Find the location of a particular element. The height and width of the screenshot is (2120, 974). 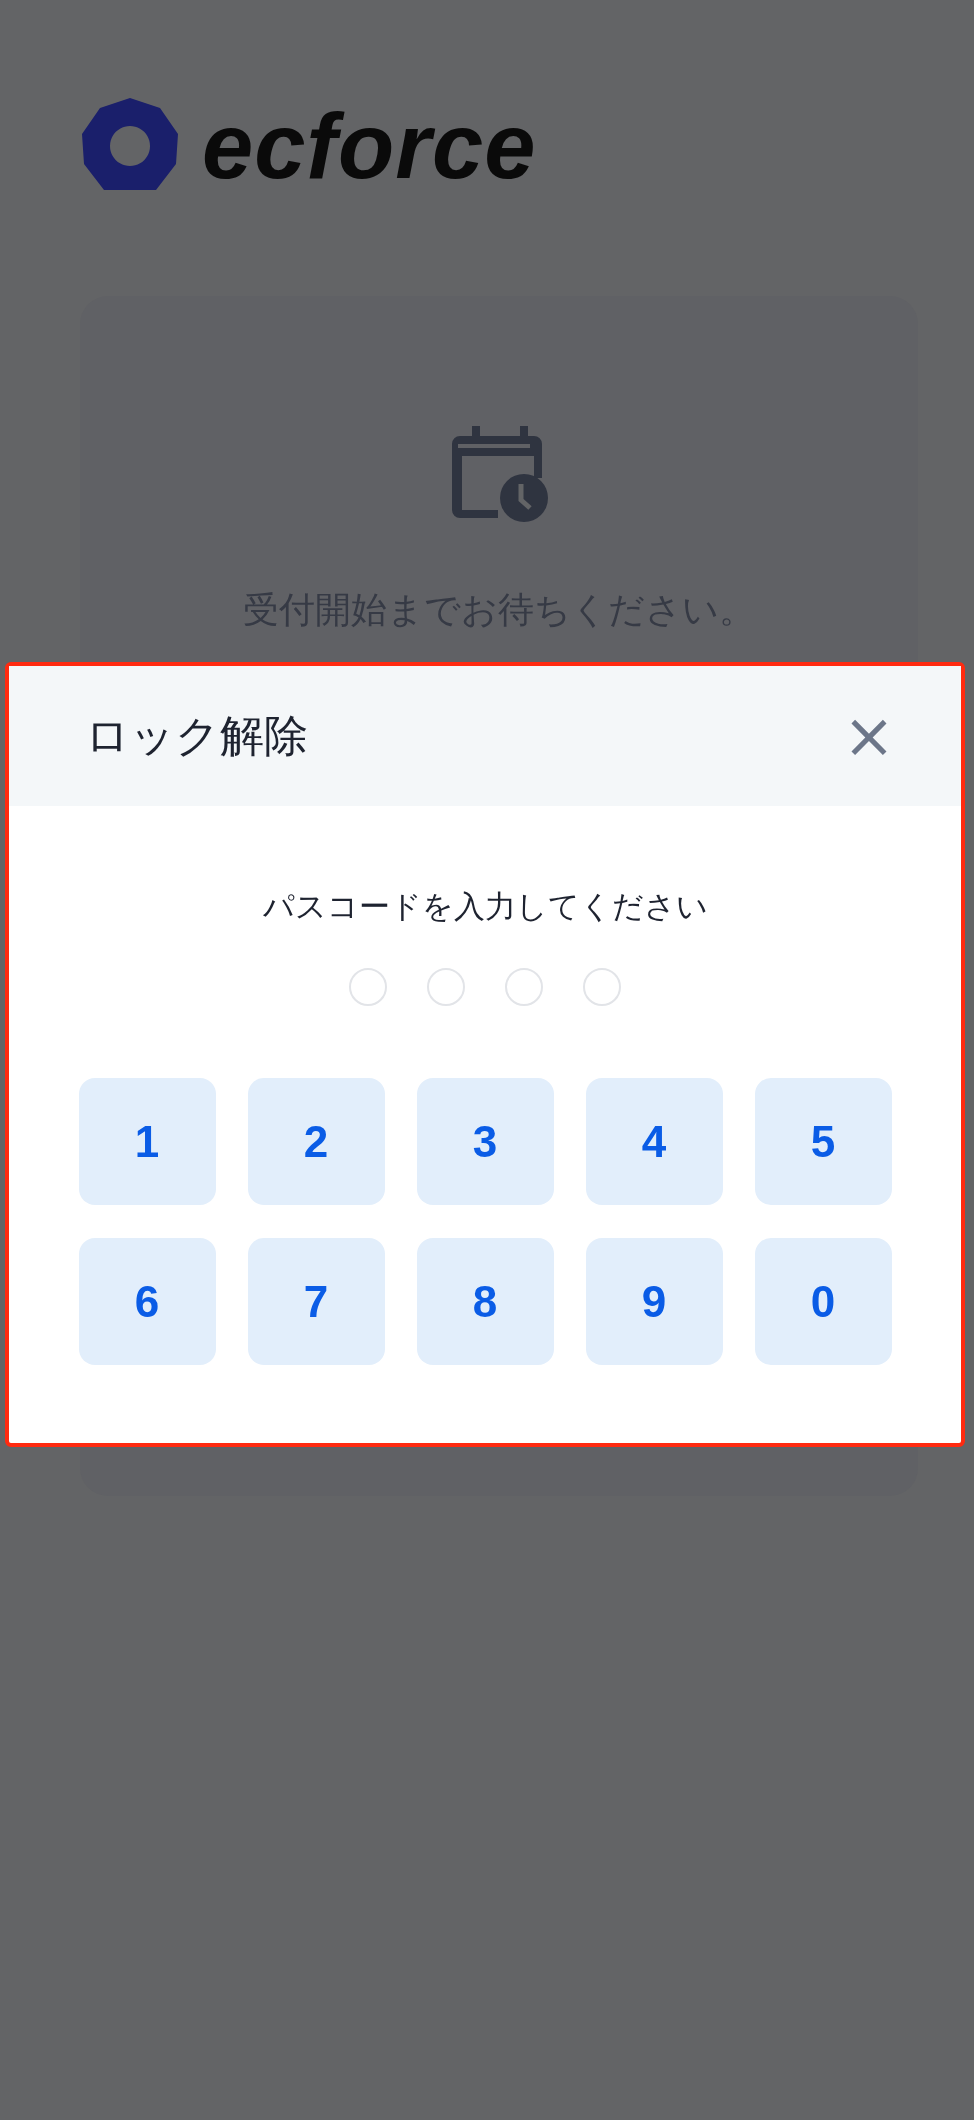

digit-key: 6 is located at coordinates (147, 1301).